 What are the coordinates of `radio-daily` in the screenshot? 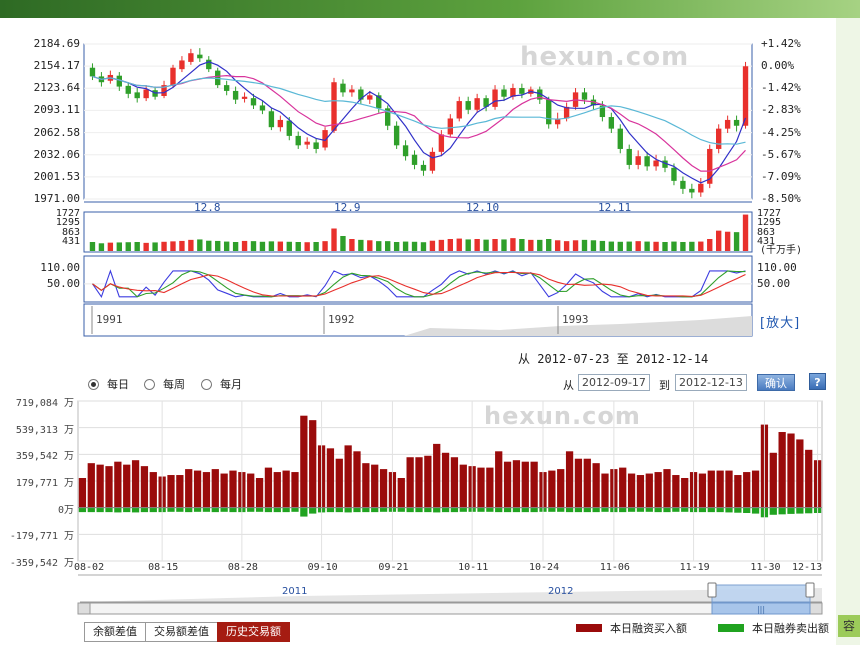 It's located at (93, 384).